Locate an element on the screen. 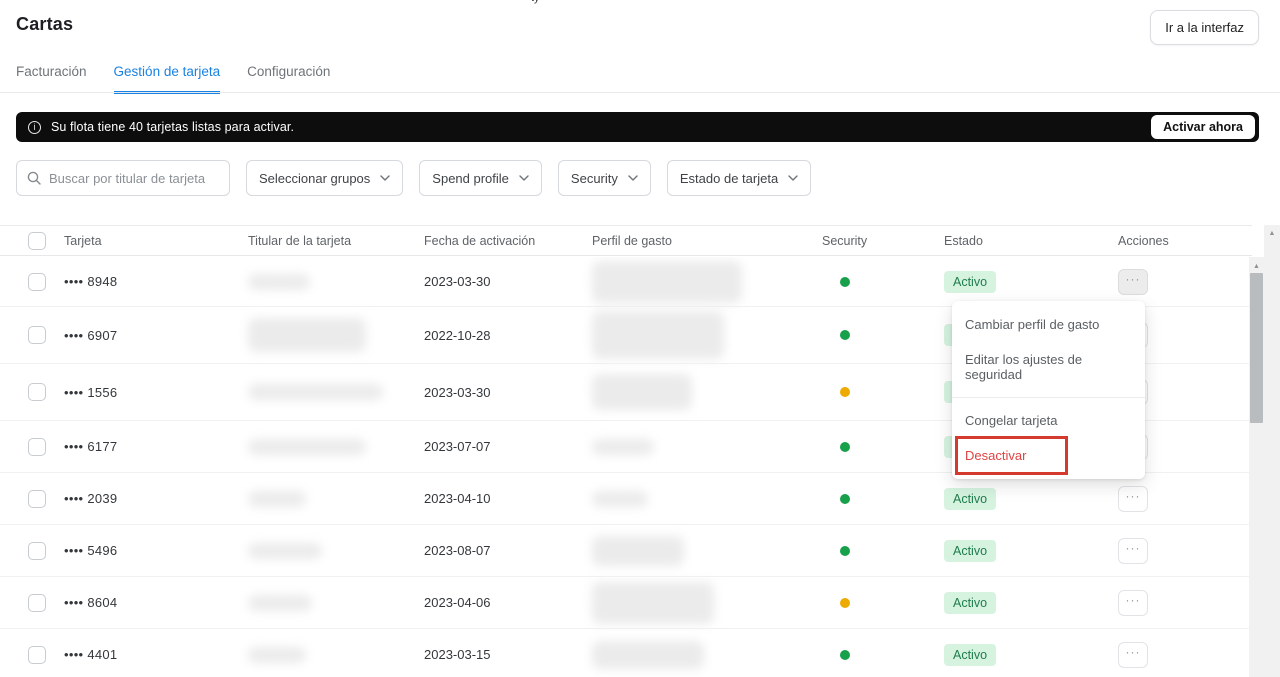 This screenshot has height=677, width=1280. card-number: •••• 2039 is located at coordinates (91, 498).